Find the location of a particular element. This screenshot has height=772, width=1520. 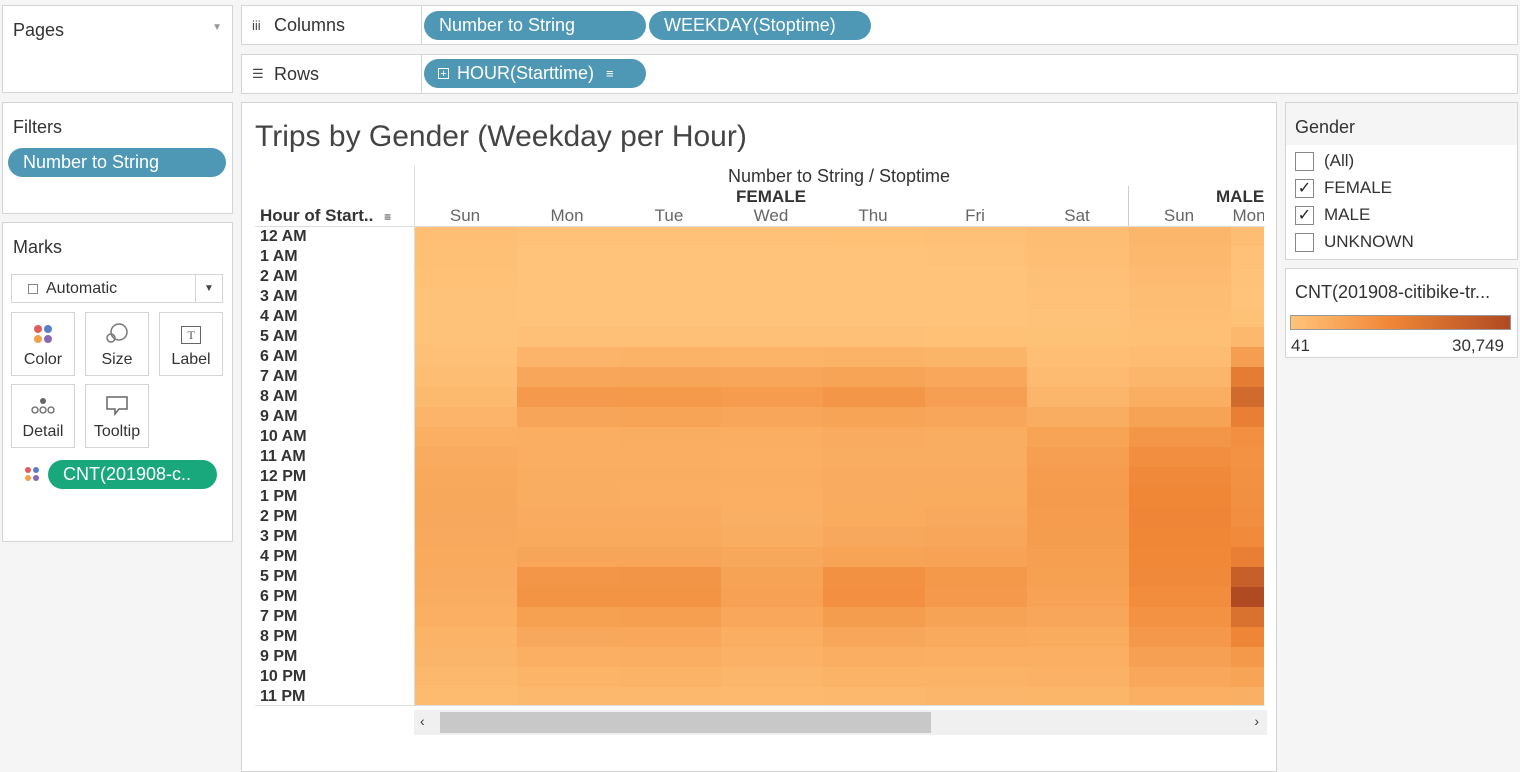

row-header: Hour of Start.. ≡ is located at coordinates (325, 216).